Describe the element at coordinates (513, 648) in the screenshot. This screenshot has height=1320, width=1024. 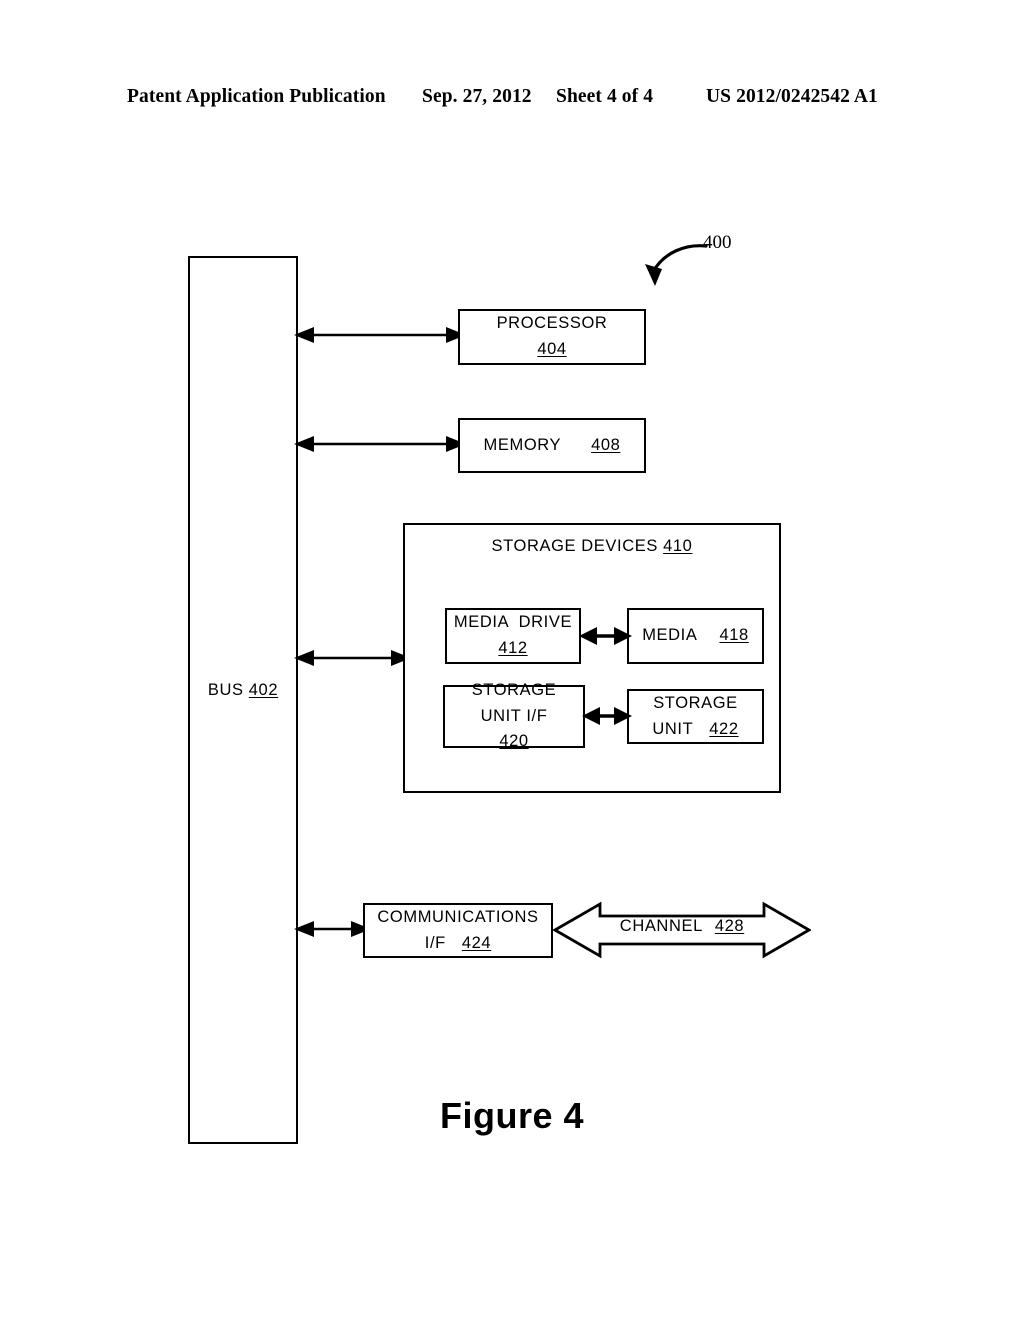
I see `media-drive-ref: 412` at that location.